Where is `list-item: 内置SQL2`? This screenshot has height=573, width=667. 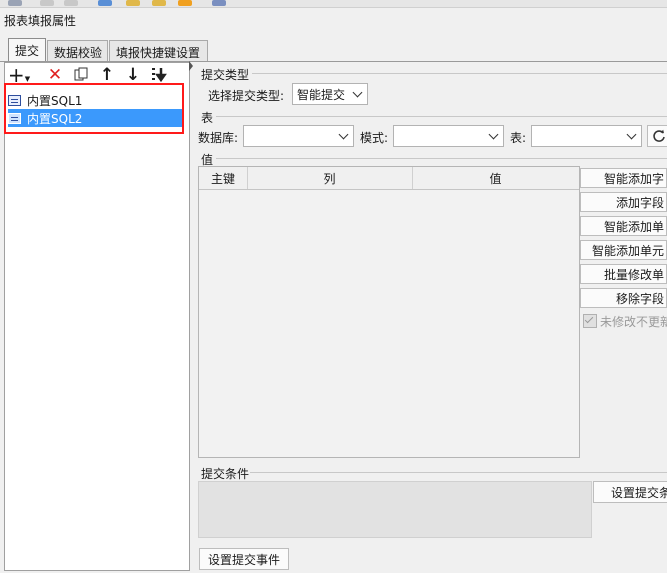 list-item: 内置SQL2 is located at coordinates (95, 118).